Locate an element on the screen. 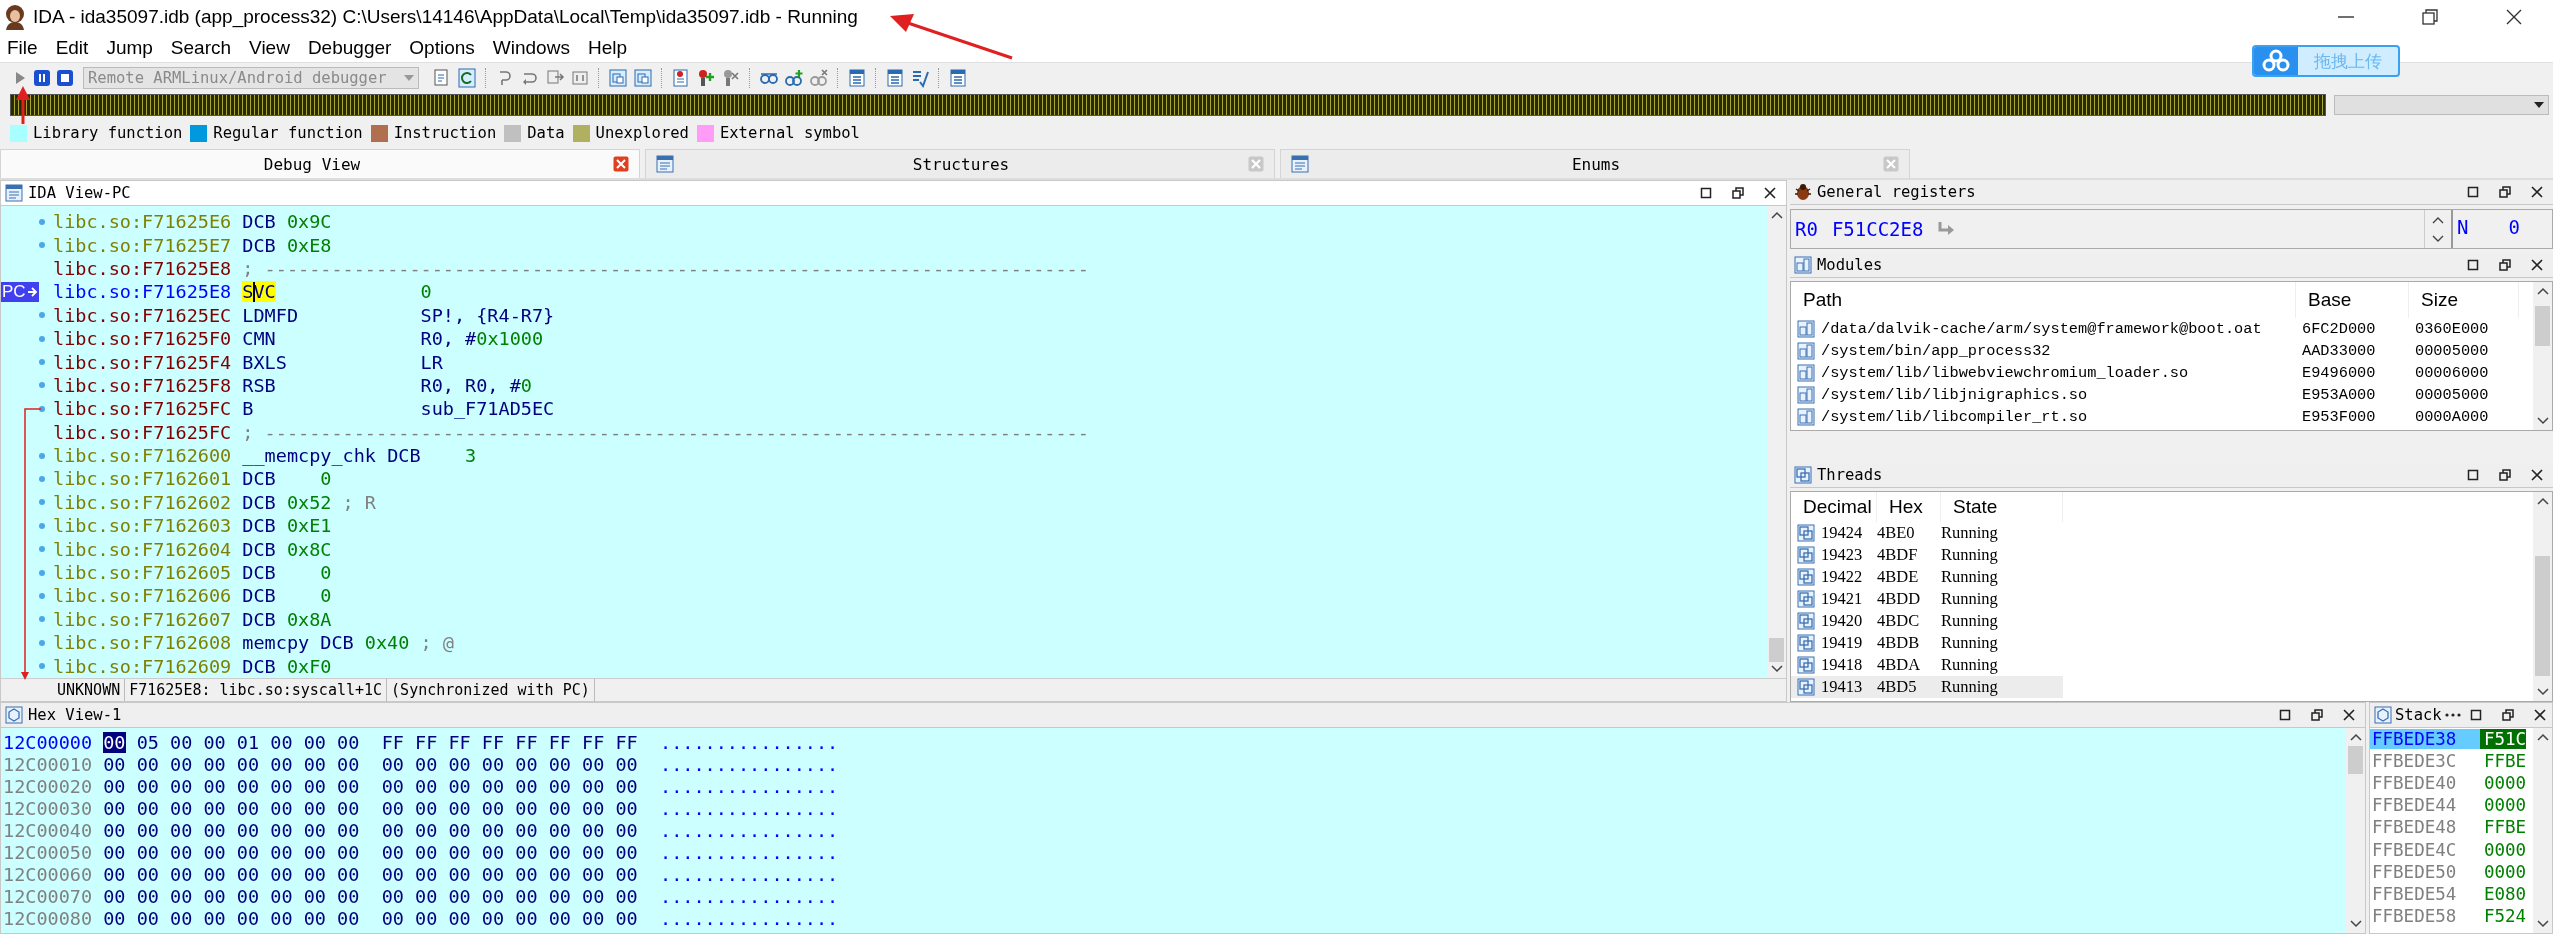 The height and width of the screenshot is (934, 2553). menu-item: View is located at coordinates (269, 48).